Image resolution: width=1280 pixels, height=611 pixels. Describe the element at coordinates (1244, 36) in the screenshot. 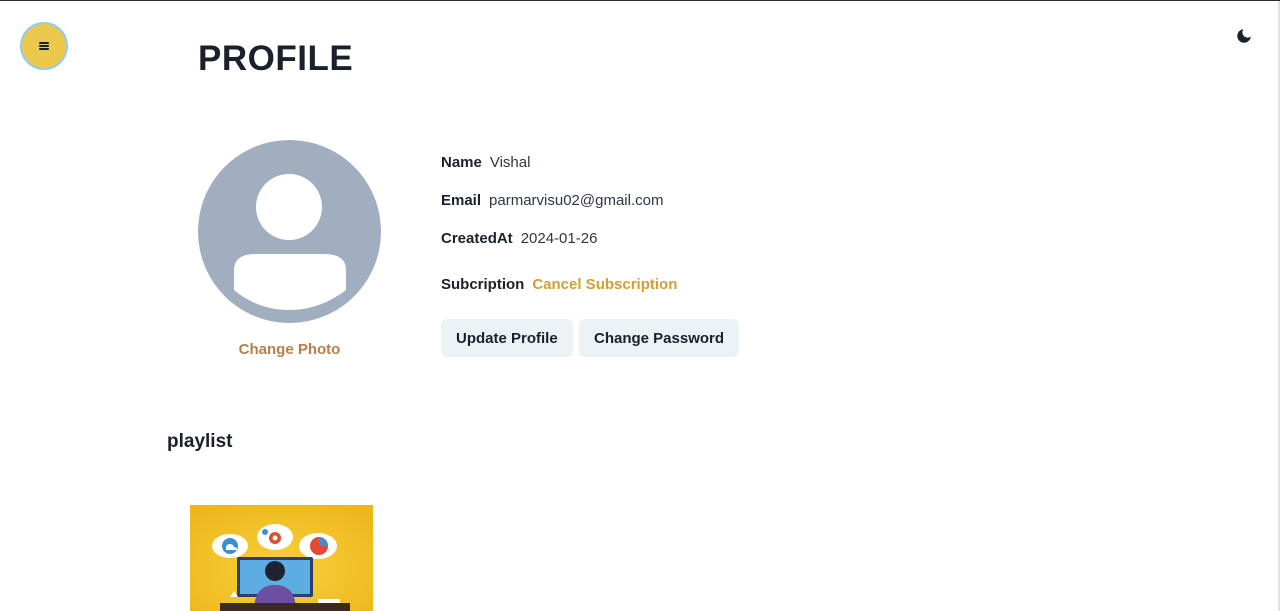

I see `moon-icon` at that location.